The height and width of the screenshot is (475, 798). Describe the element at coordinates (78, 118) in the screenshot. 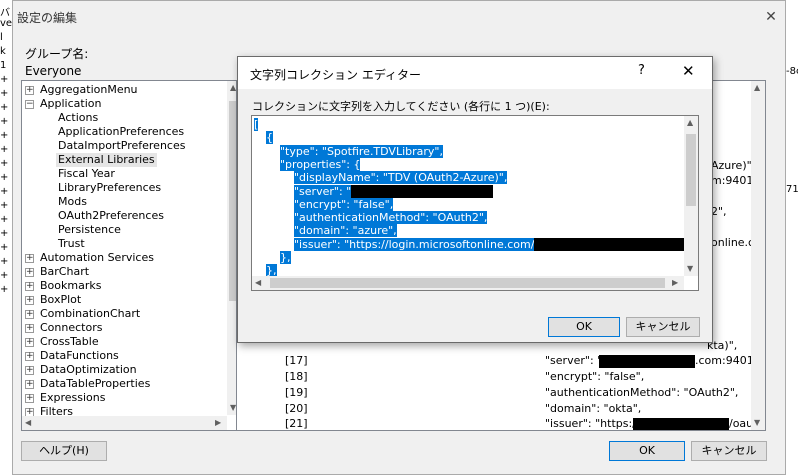

I see `tree-node: Actions` at that location.